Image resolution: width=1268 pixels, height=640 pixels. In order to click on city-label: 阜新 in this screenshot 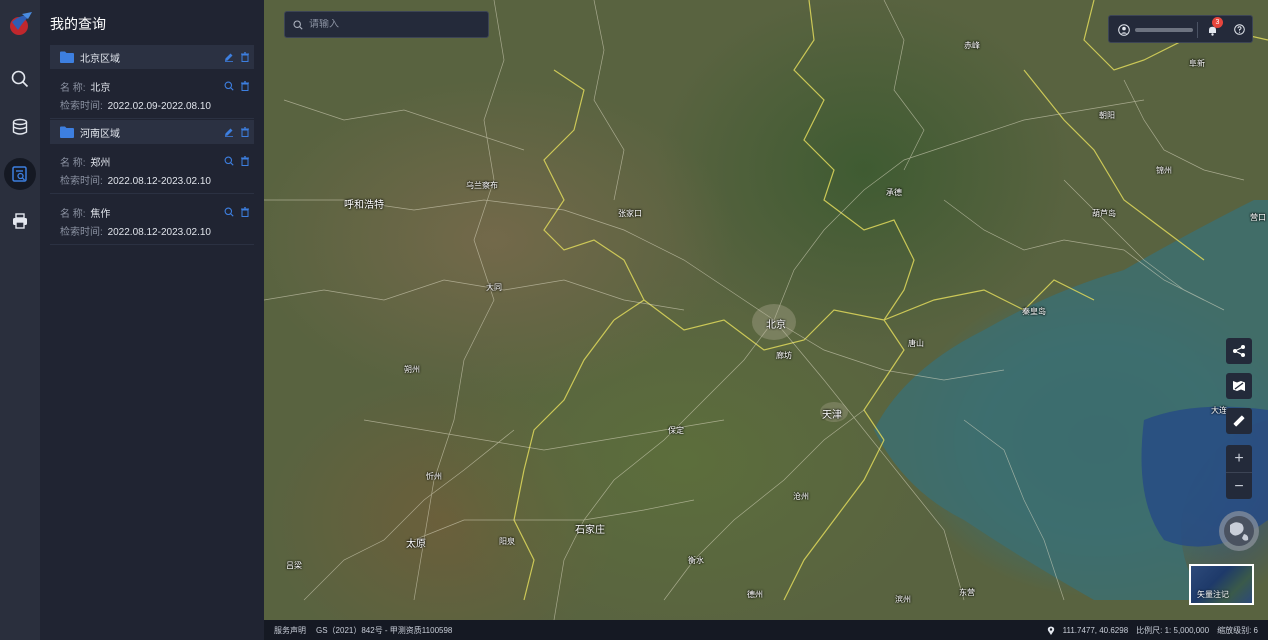, I will do `click(1197, 63)`.